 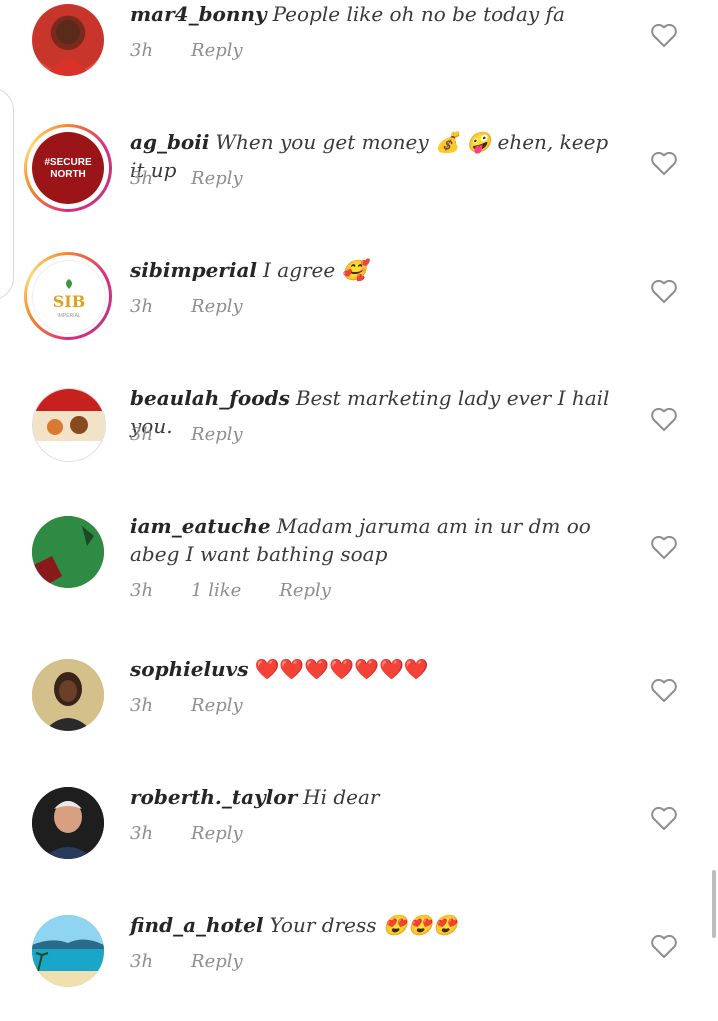 I want to click on comment-text: Your dress 😍😍😍, so click(x=363, y=925).